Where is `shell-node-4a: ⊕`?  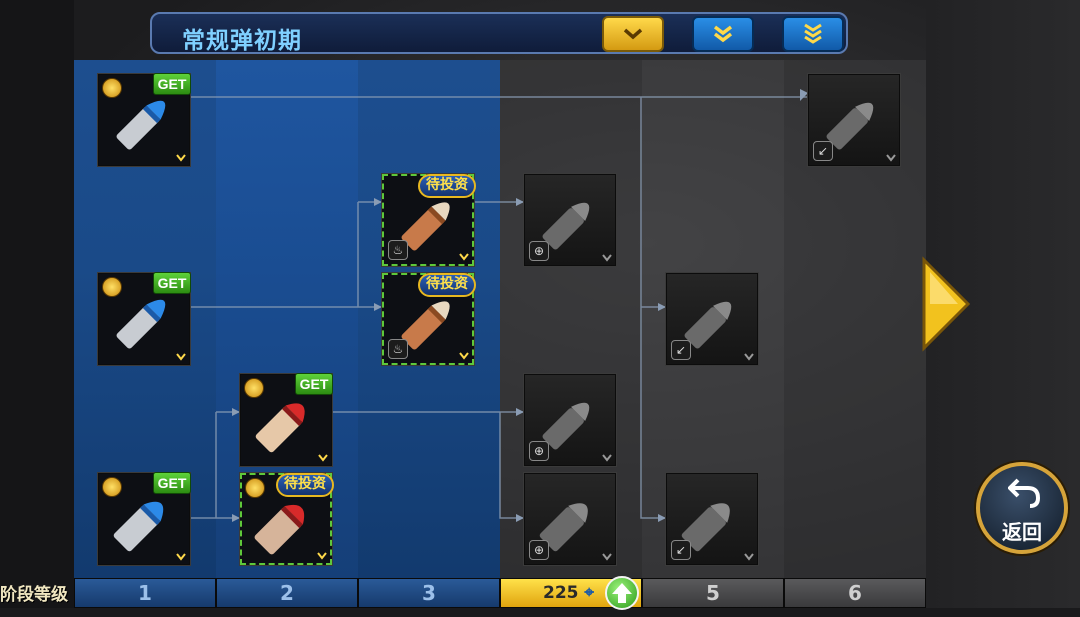 shell-node-4a: ⊕ is located at coordinates (570, 220).